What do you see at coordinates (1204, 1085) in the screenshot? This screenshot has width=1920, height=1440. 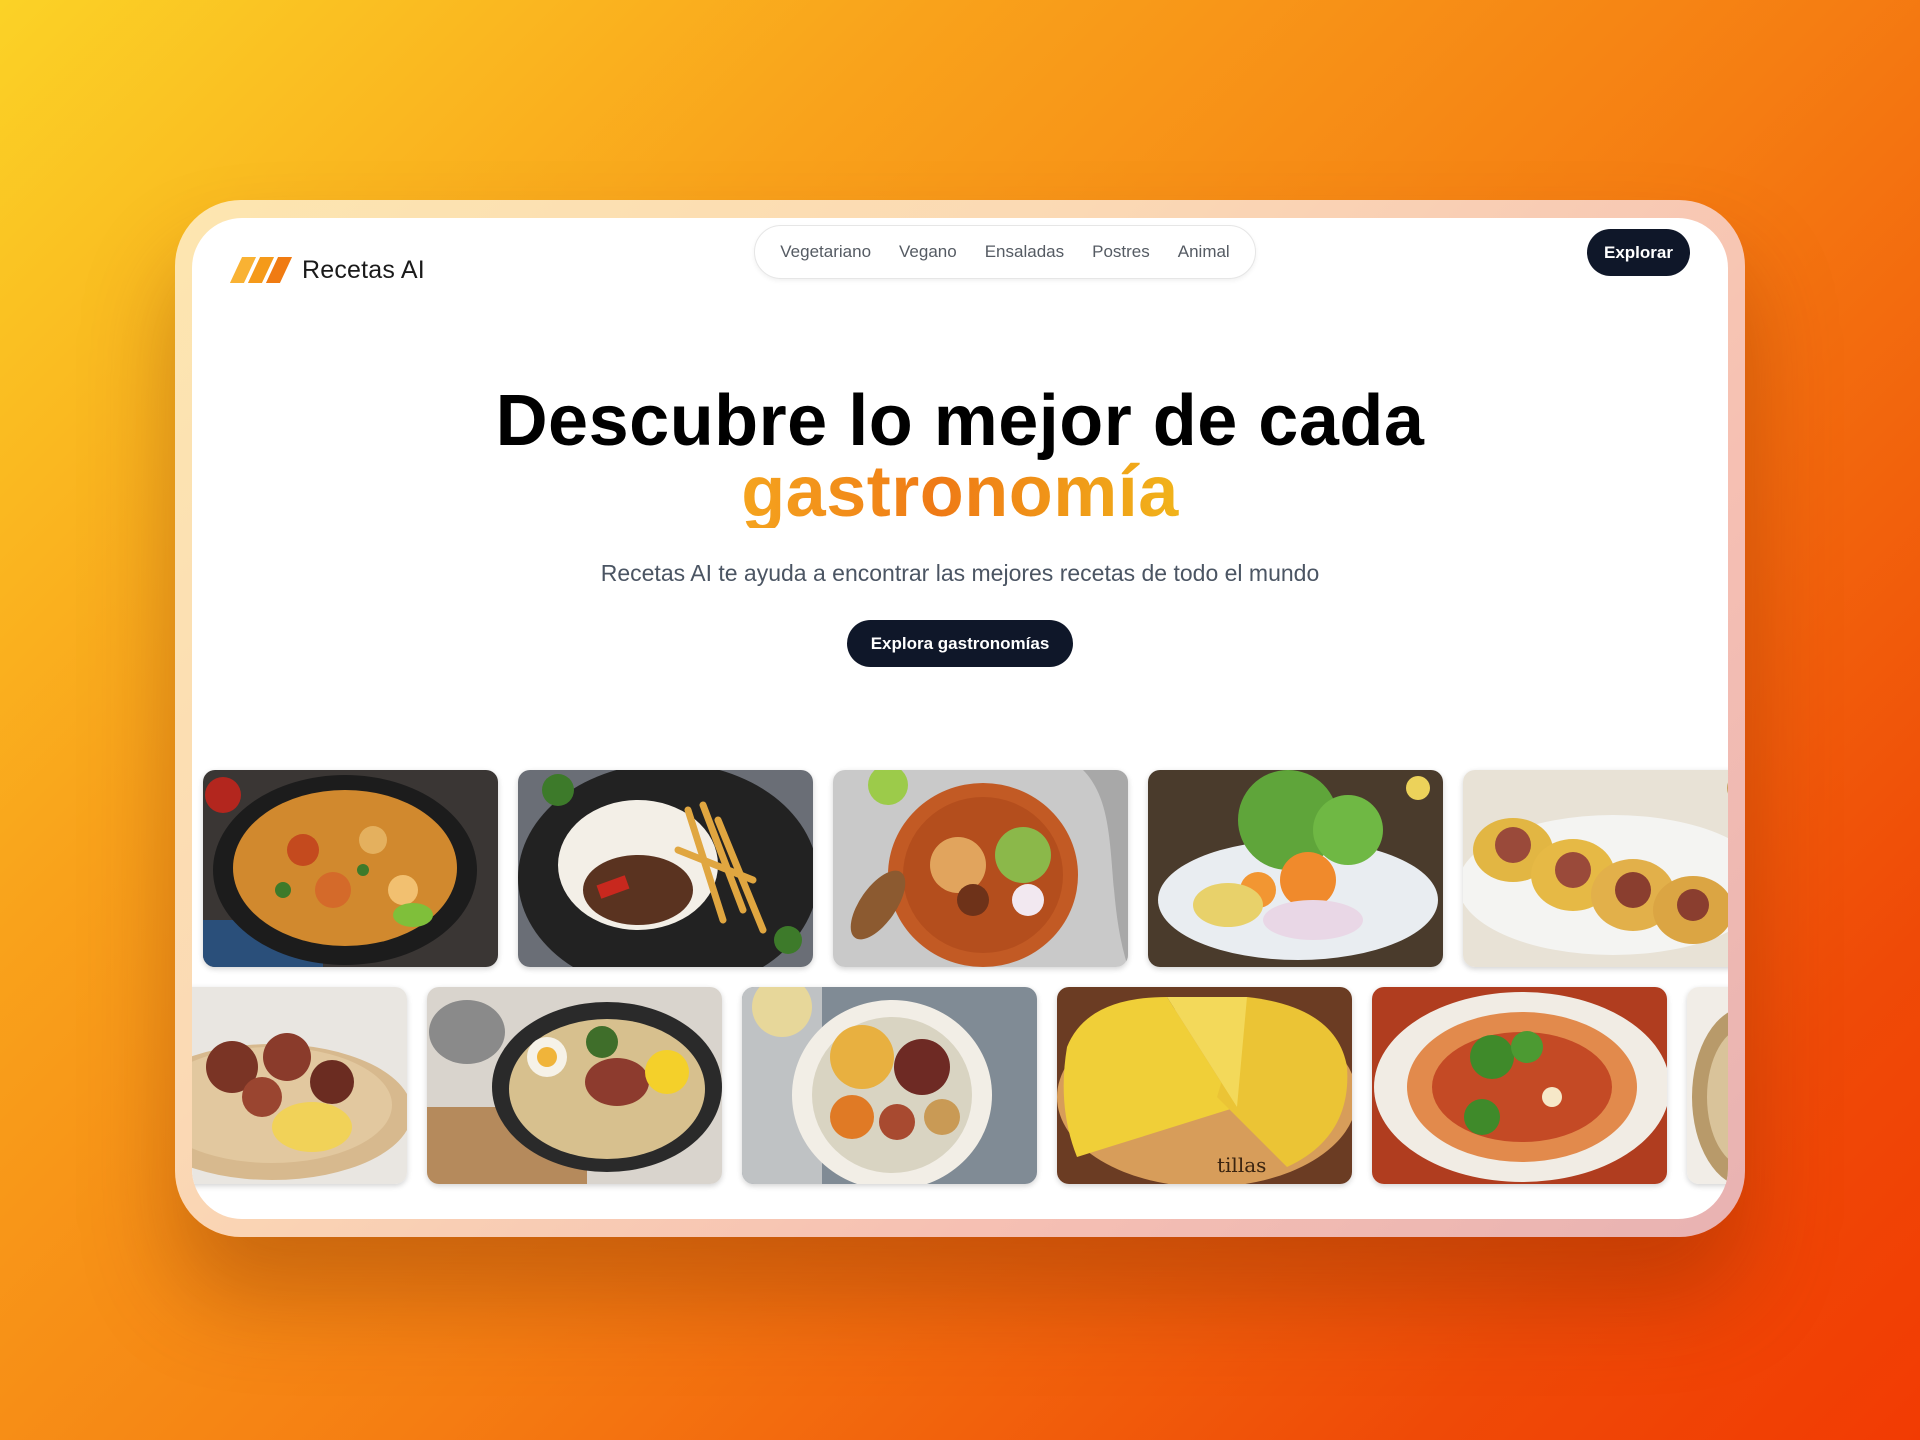 I see `tortilla-image: tillas` at bounding box center [1204, 1085].